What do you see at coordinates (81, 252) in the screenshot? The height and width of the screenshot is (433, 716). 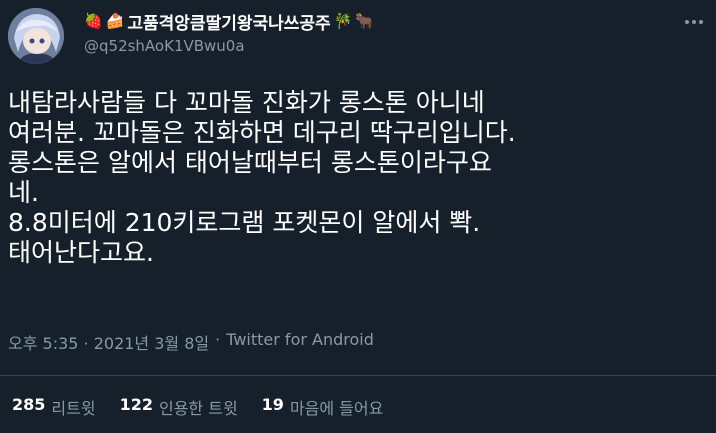 I see `tweet-line: 태어난다고요.` at bounding box center [81, 252].